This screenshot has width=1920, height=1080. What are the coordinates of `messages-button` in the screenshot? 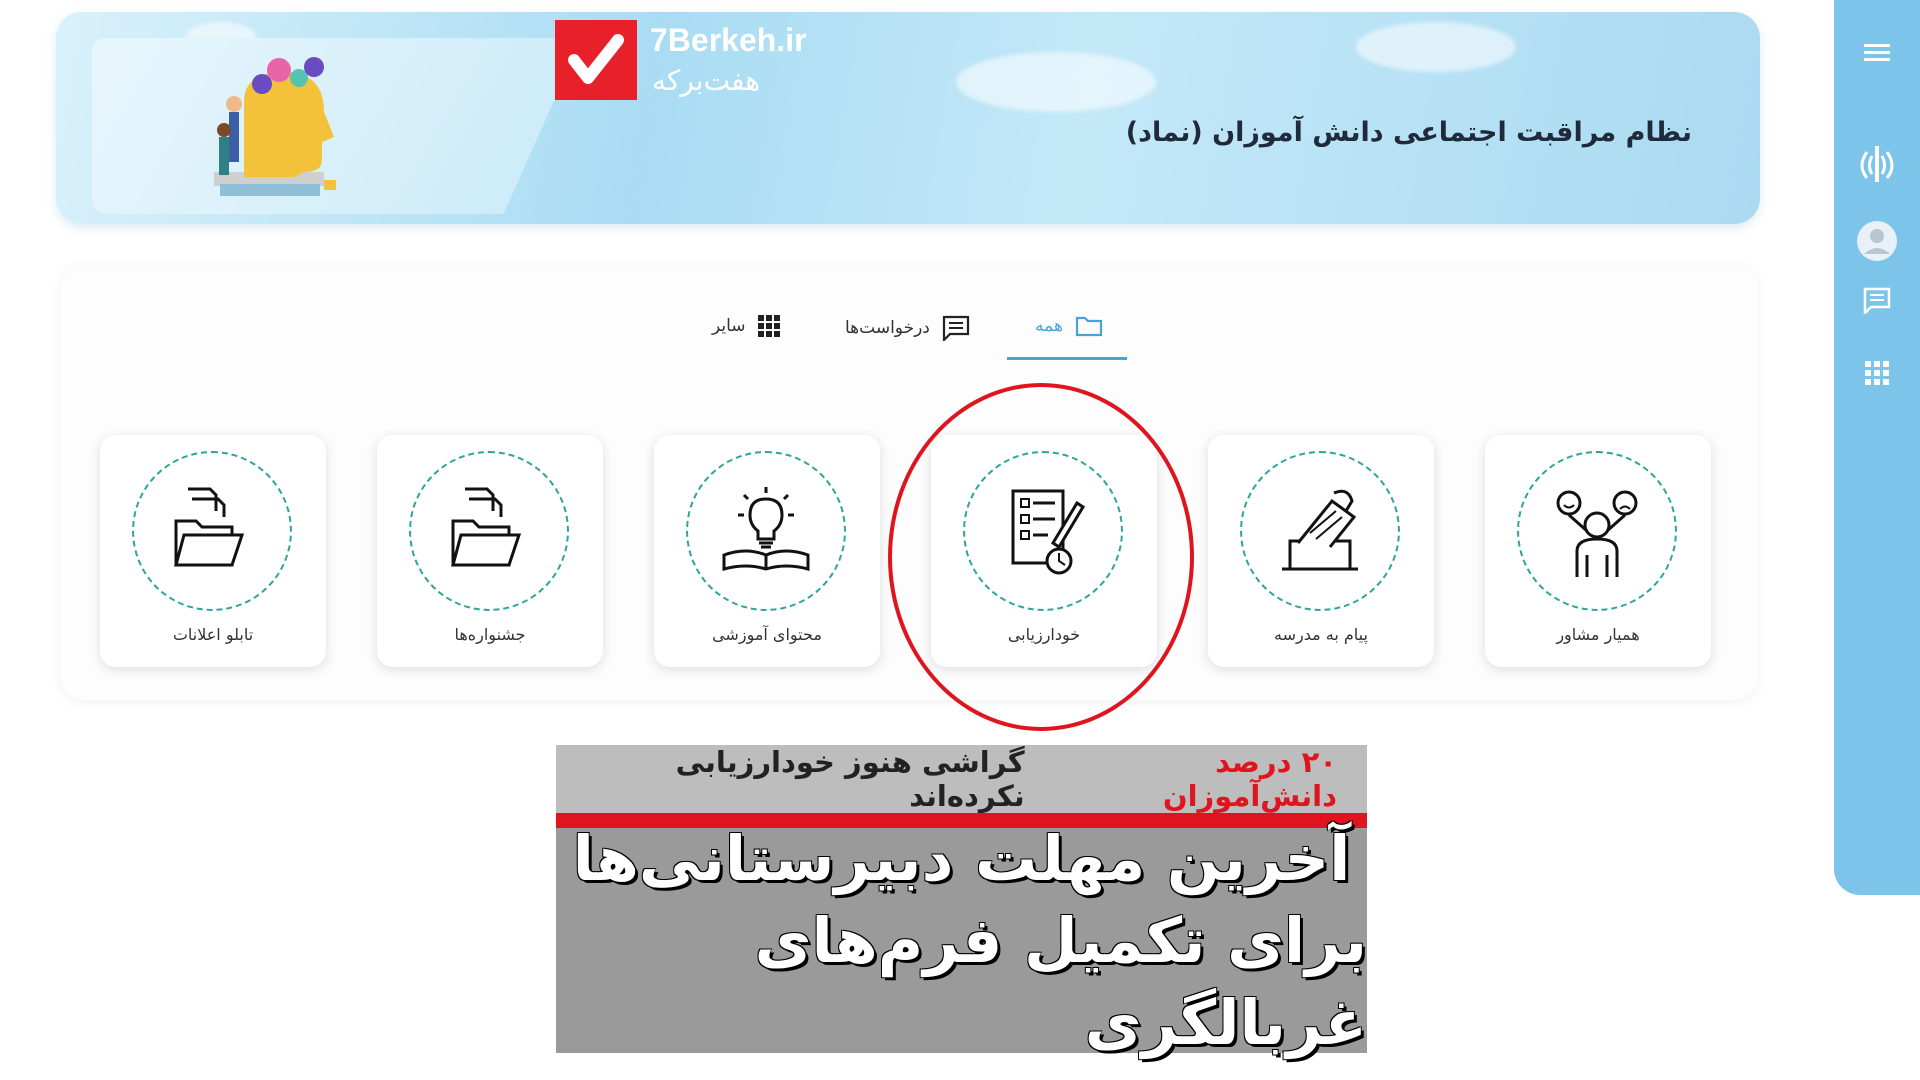 It's located at (1877, 300).